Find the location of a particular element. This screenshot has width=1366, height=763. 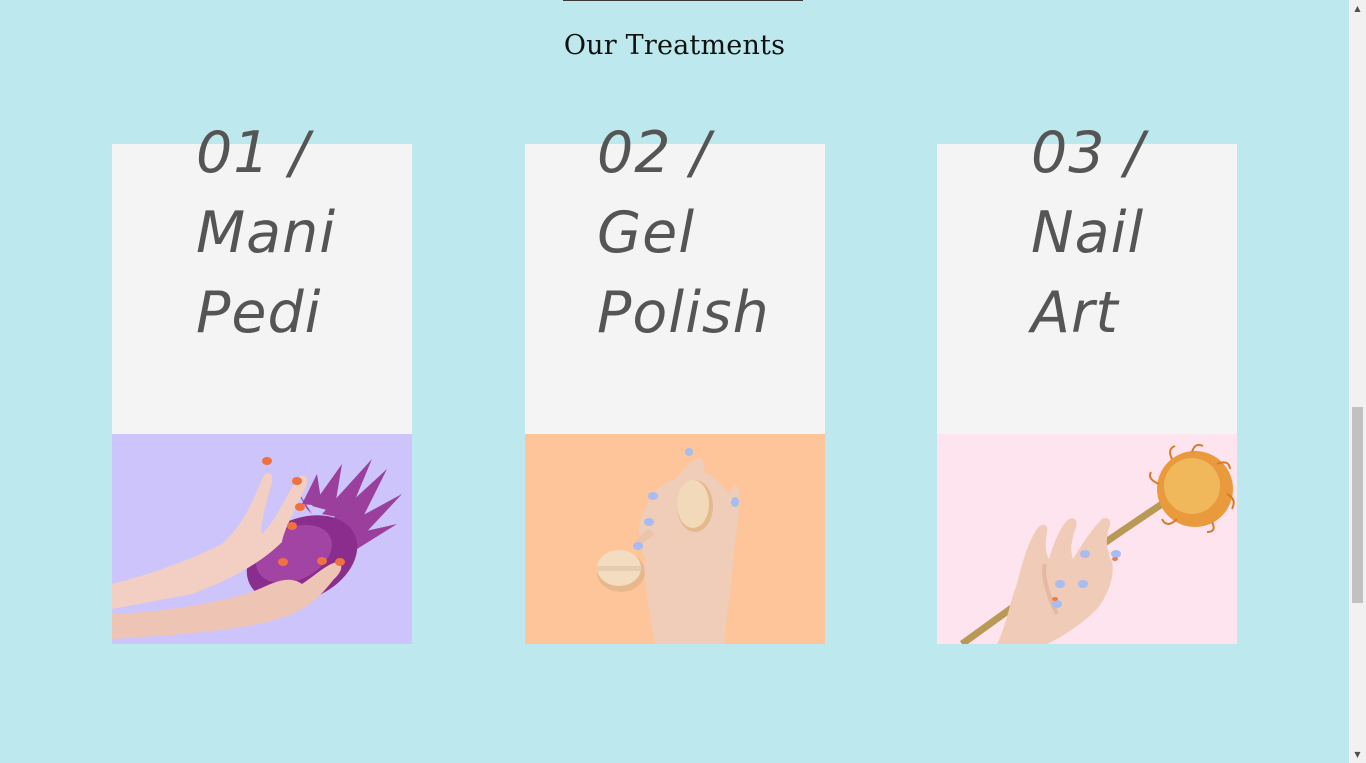

treatment-number: 02 / is located at coordinates (654, 153).